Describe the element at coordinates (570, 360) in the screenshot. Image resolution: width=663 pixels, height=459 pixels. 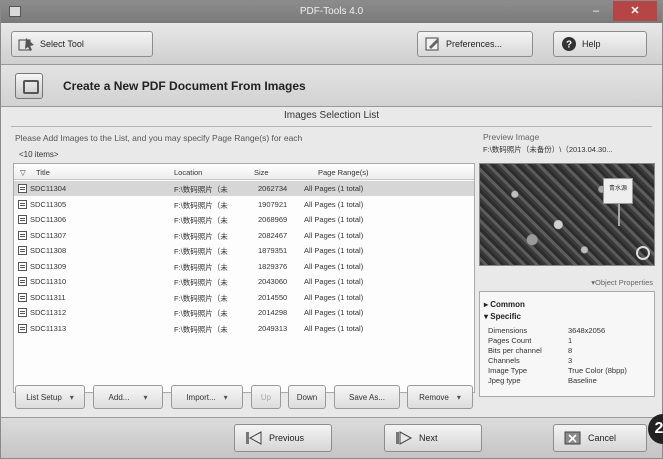
I see `property-value: 3` at that location.